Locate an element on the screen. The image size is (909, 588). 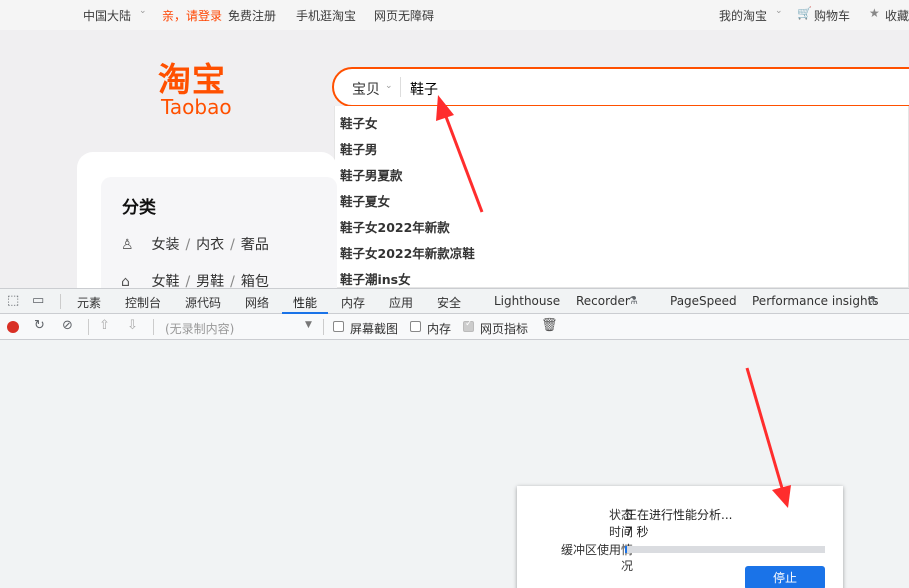
tab-elements: 元素 is located at coordinates (89, 302).